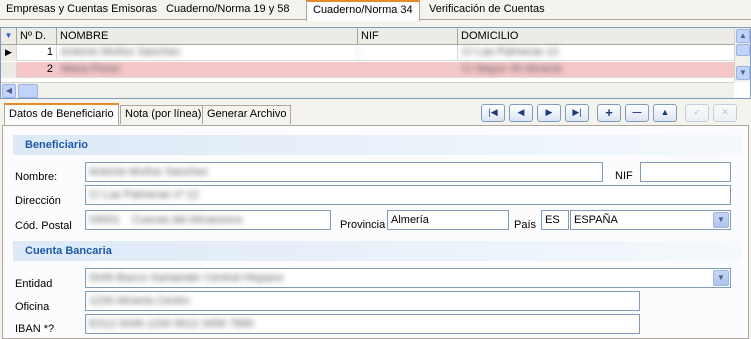 Image resolution: width=751 pixels, height=339 pixels. What do you see at coordinates (697, 113) in the screenshot?
I see `confirm-icon: ✓` at bounding box center [697, 113].